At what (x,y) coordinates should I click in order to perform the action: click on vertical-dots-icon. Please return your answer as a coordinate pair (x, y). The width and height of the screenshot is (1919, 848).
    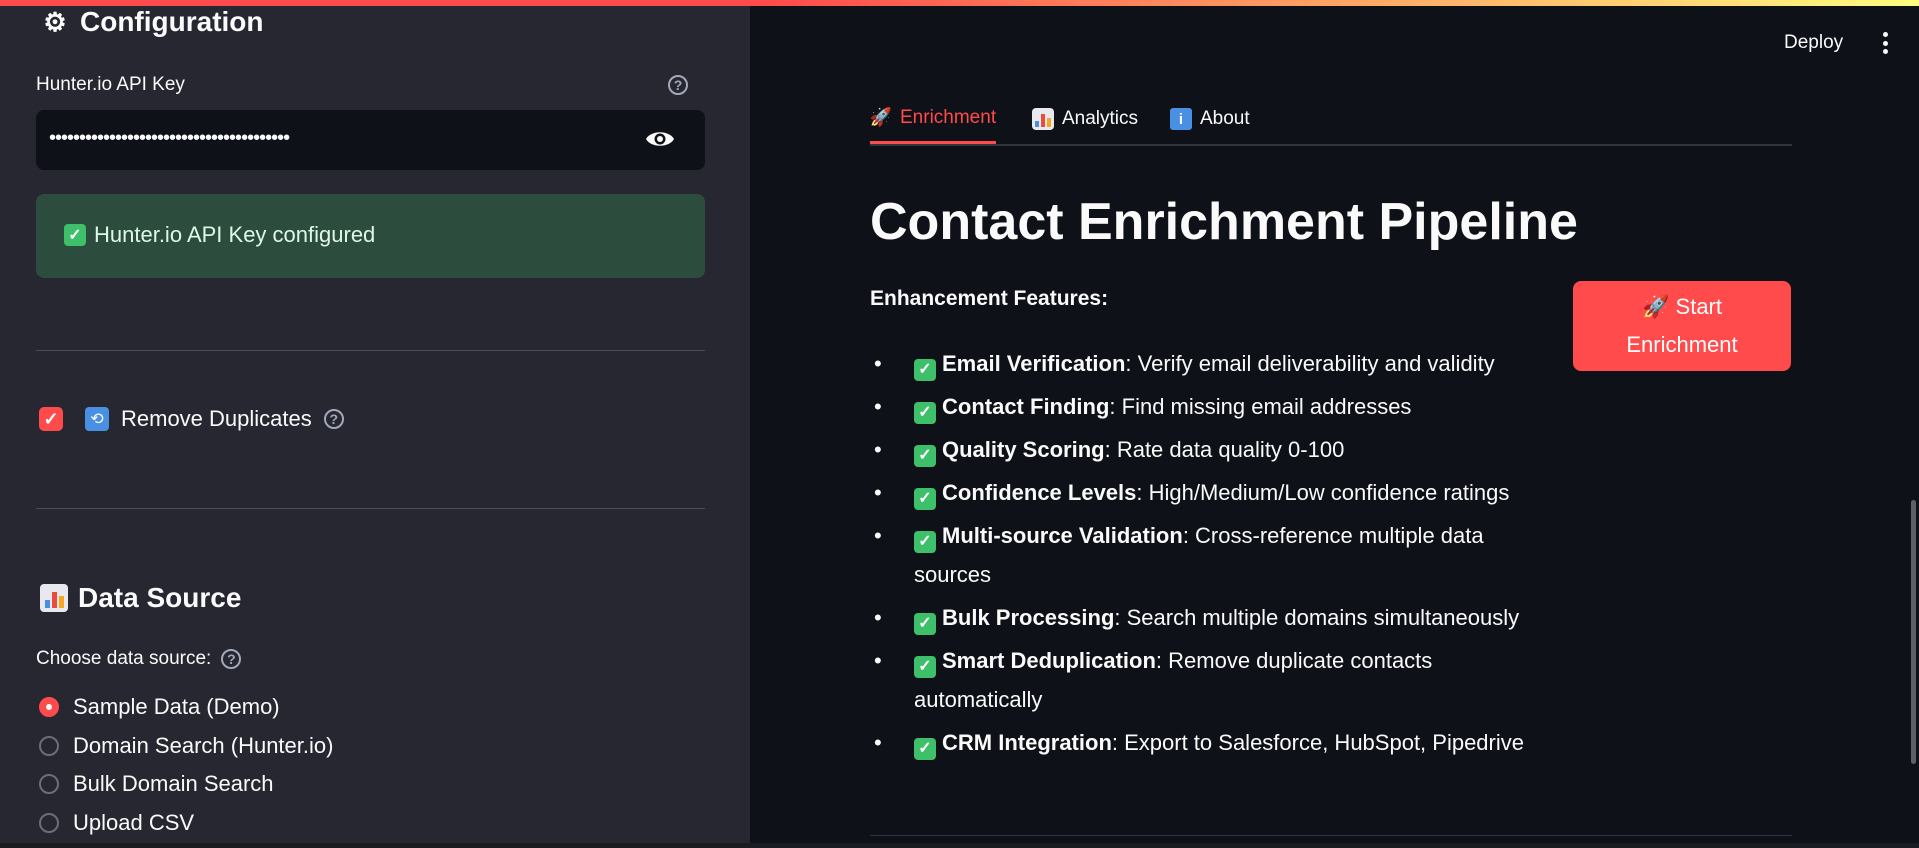
    Looking at the image, I should click on (1885, 43).